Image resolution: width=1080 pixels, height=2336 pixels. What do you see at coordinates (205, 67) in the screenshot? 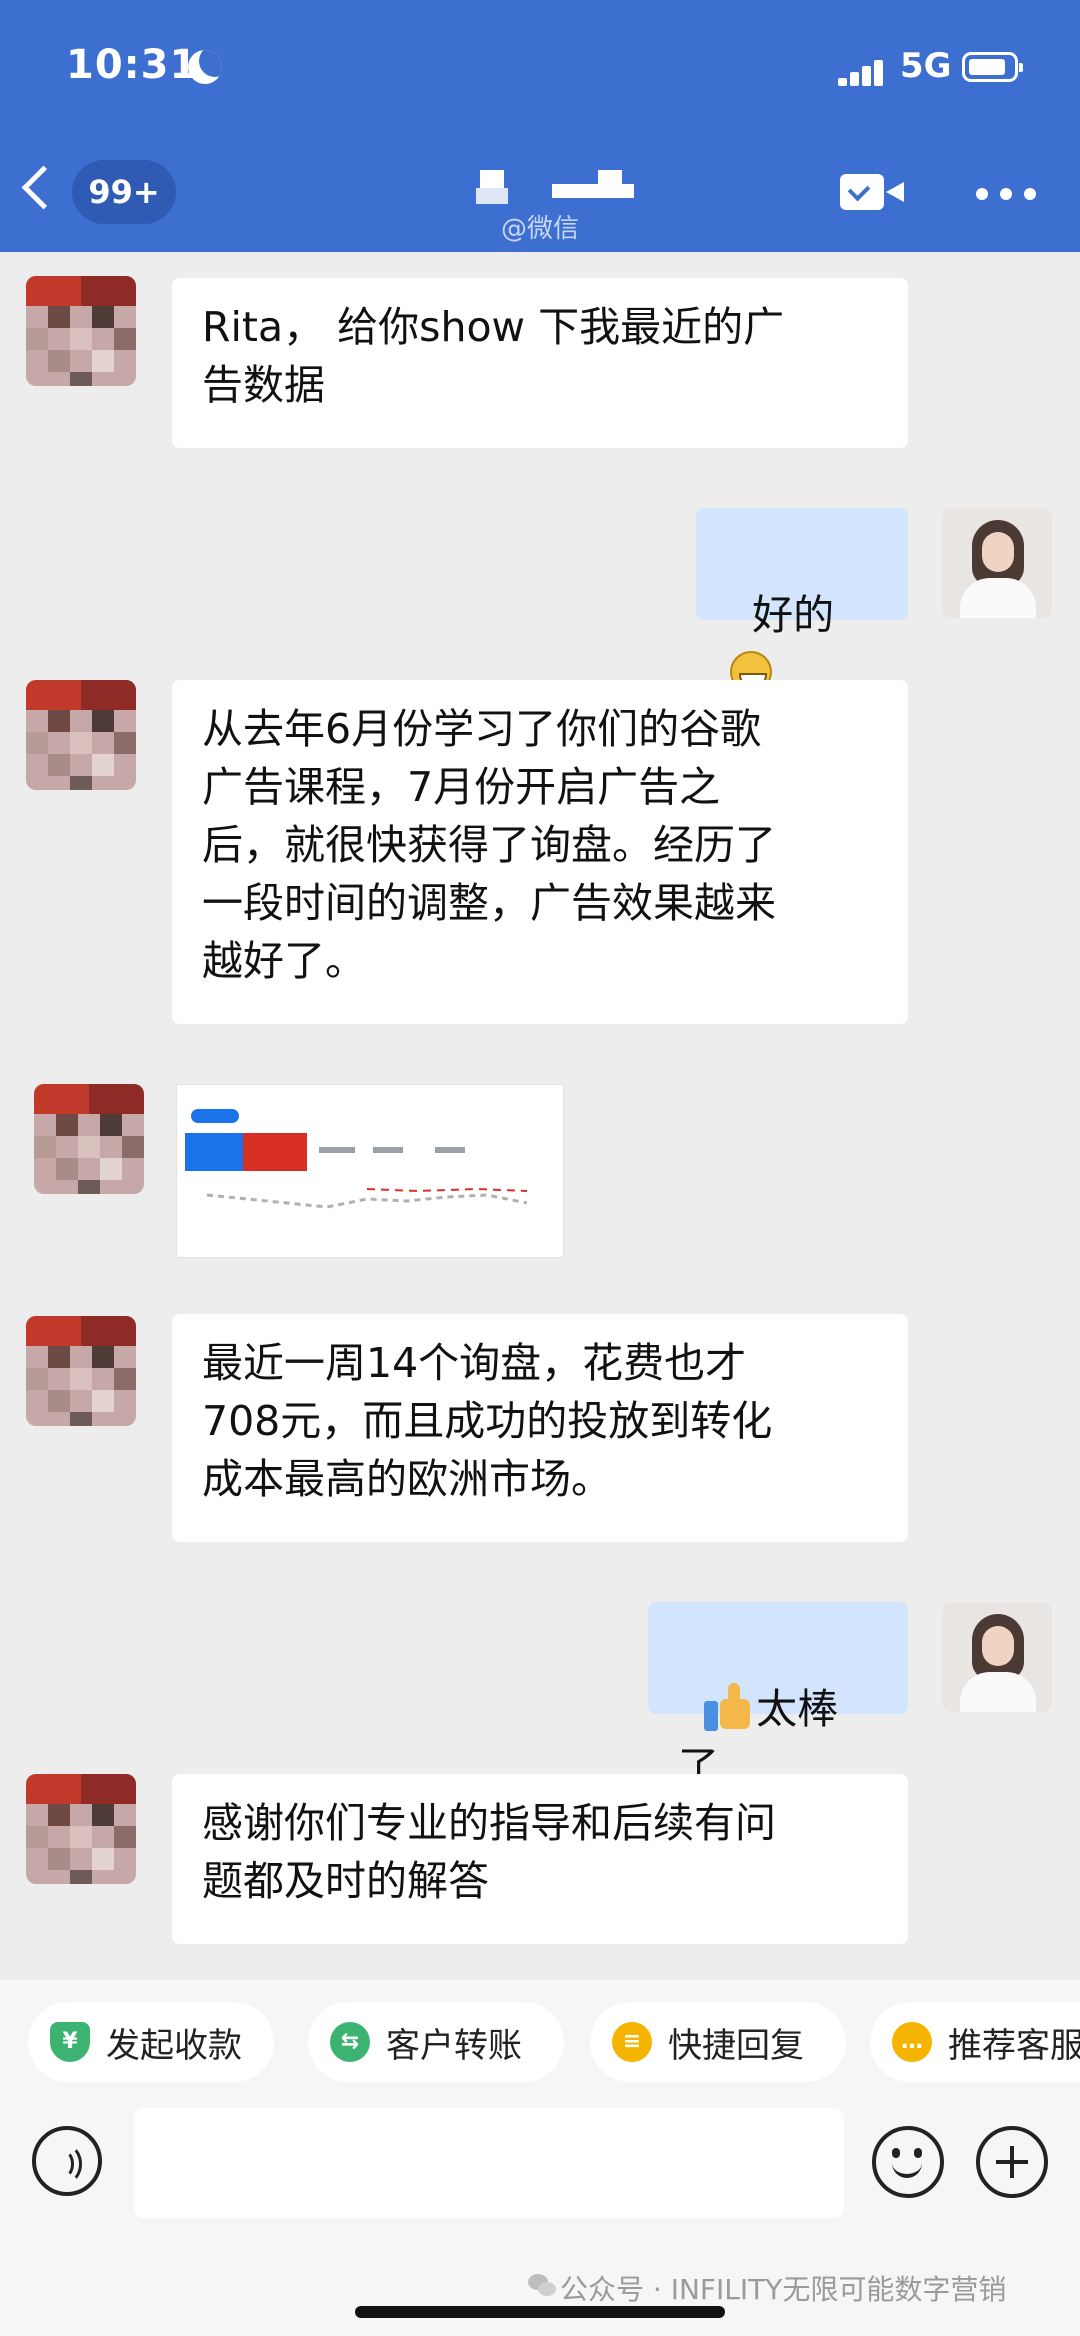
I see `do-not-disturb-moon-icon` at bounding box center [205, 67].